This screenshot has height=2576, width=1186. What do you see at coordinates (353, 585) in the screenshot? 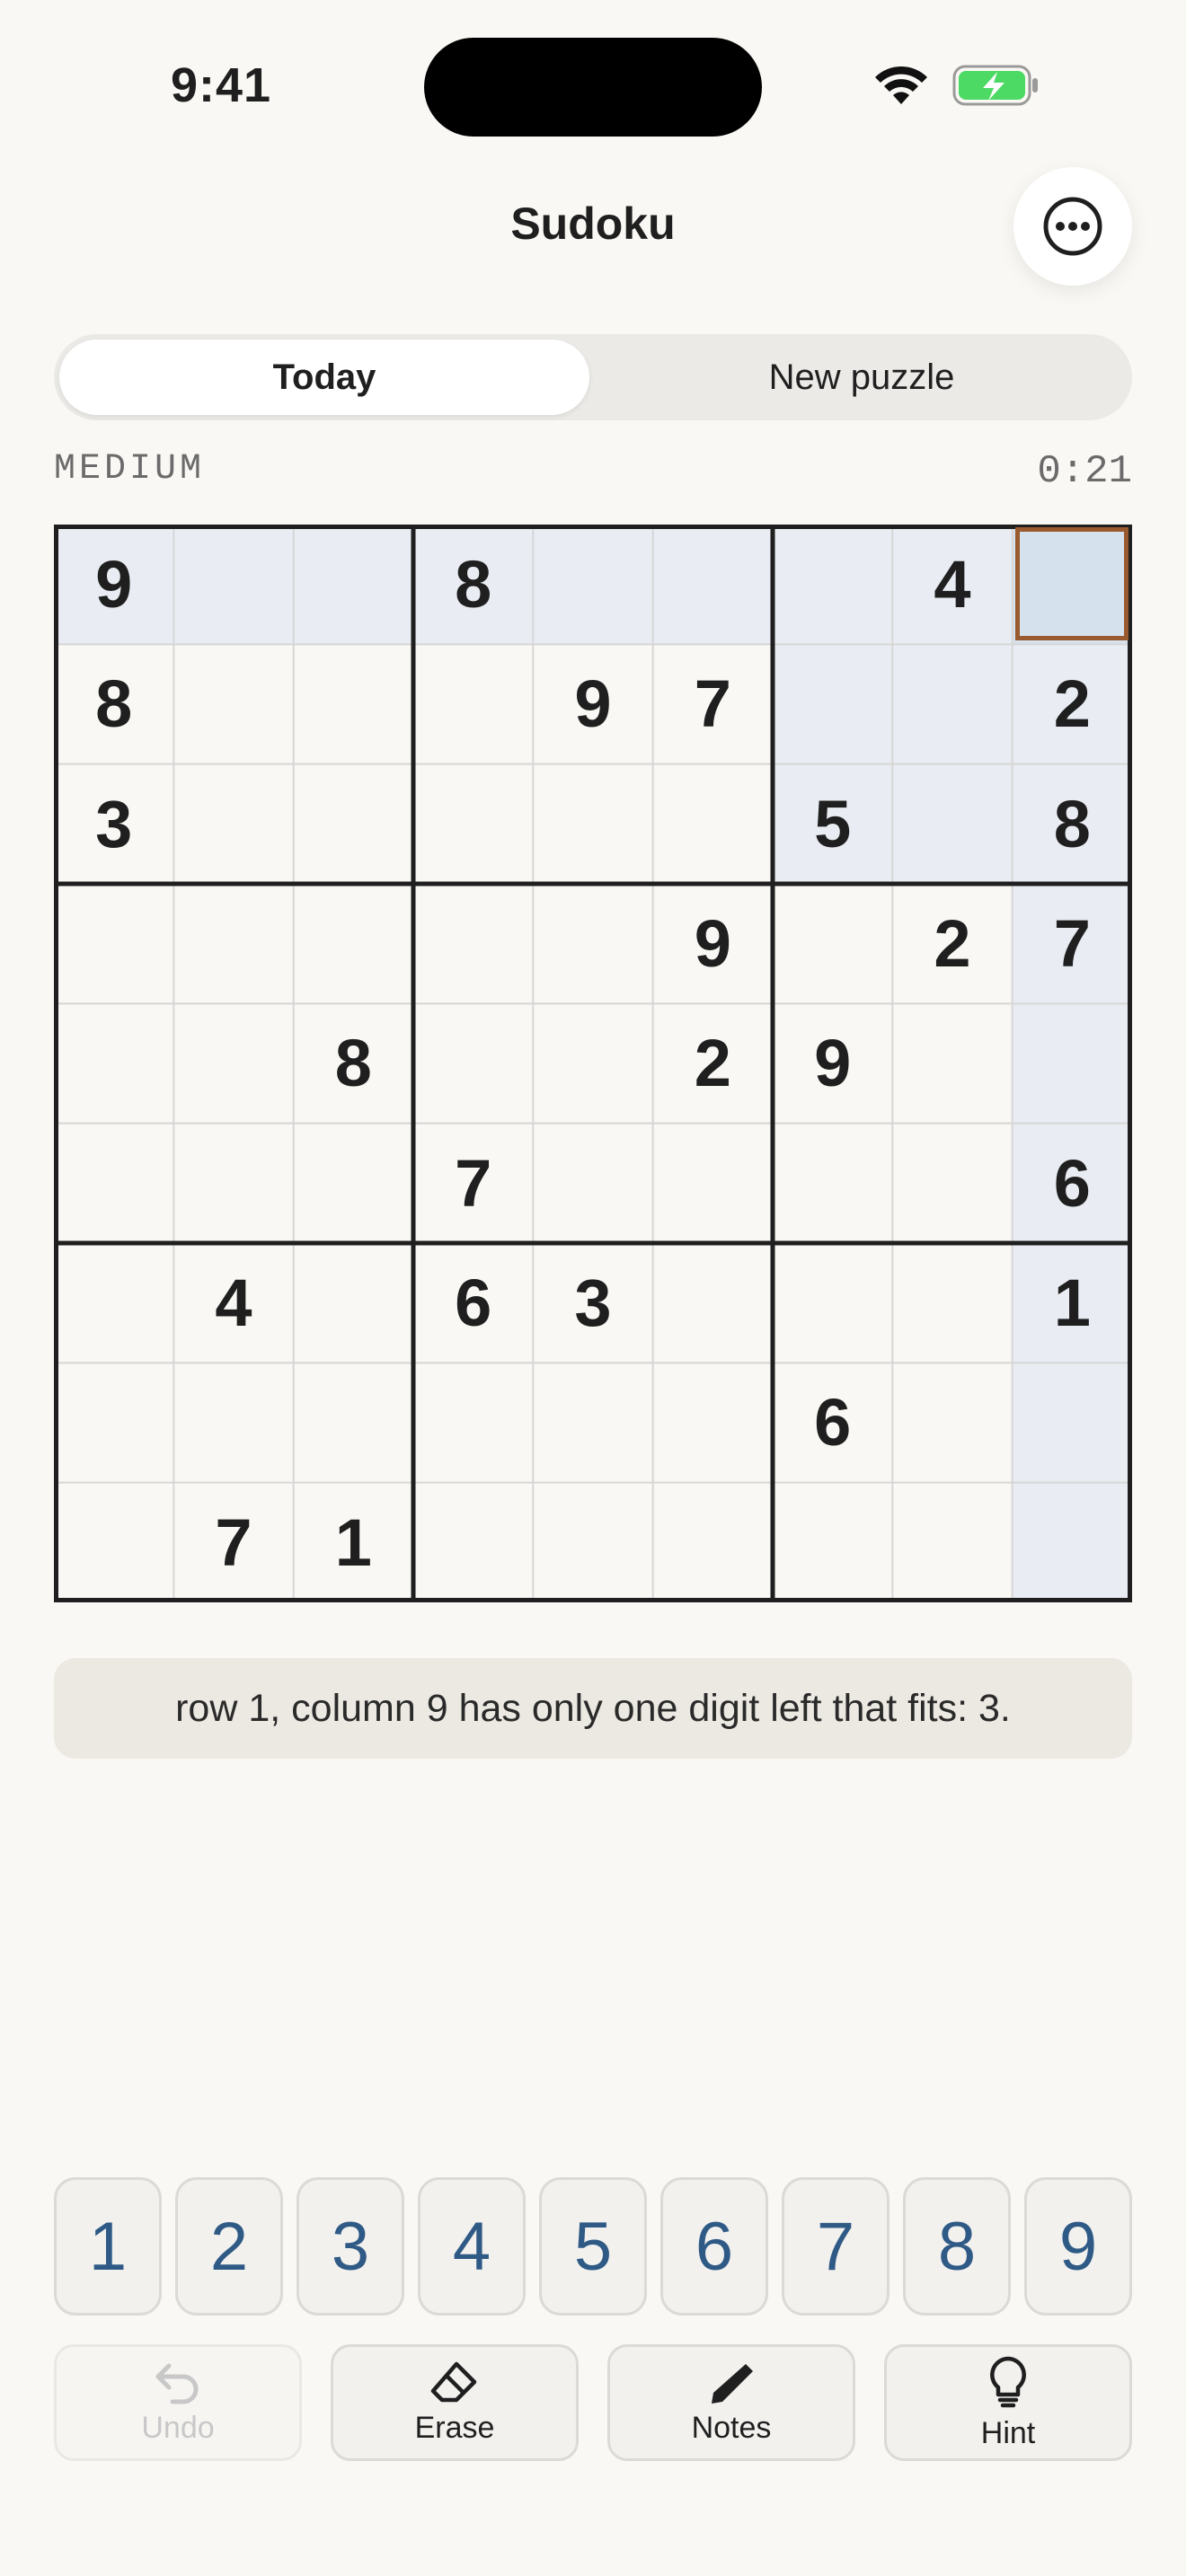
I see `board-cell-r1c3` at bounding box center [353, 585].